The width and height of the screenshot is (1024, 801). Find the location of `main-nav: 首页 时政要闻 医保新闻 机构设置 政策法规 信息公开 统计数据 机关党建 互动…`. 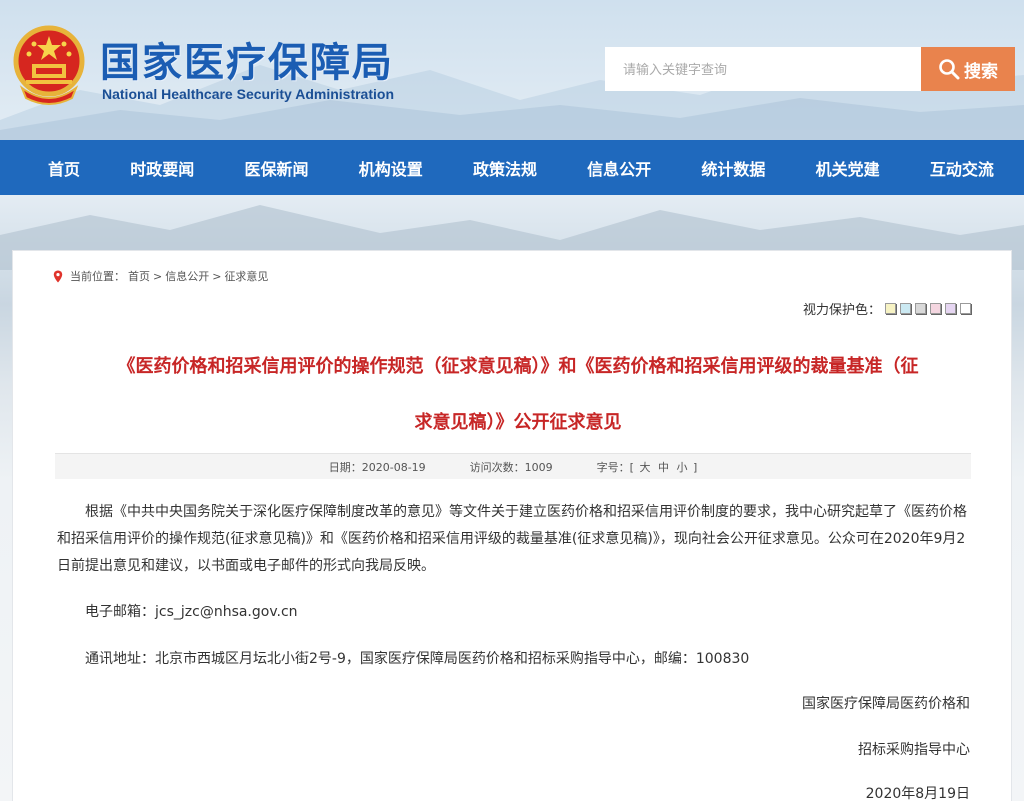

main-nav: 首页 时政要闻 医保新闻 机构设置 政策法规 信息公开 统计数据 机关党建 互动… is located at coordinates (512, 167).